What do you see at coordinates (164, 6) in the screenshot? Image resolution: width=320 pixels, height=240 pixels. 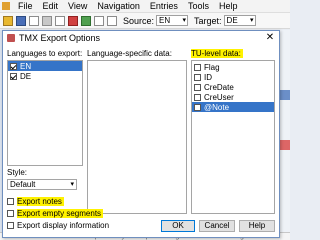 I see `menu-entries: Entries` at bounding box center [164, 6].